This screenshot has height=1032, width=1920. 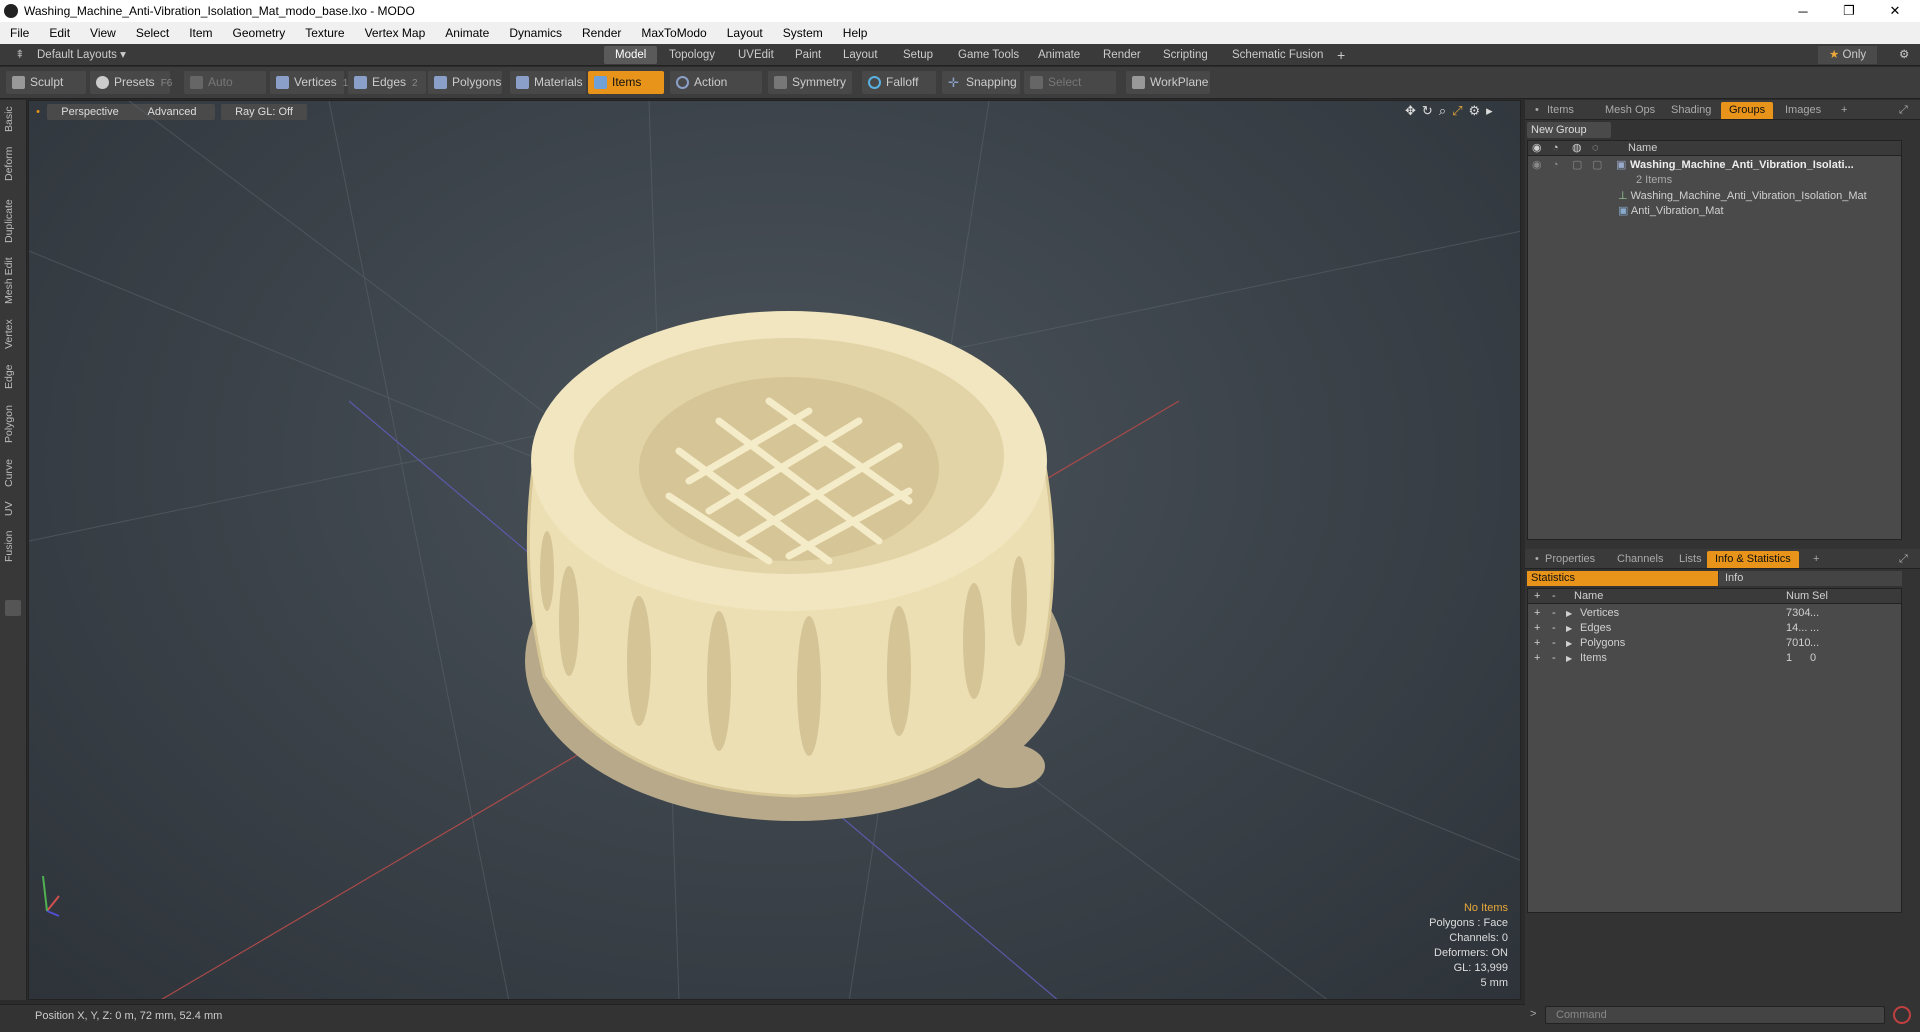 What do you see at coordinates (1747, 110) in the screenshot?
I see `tab-groups: Groups` at bounding box center [1747, 110].